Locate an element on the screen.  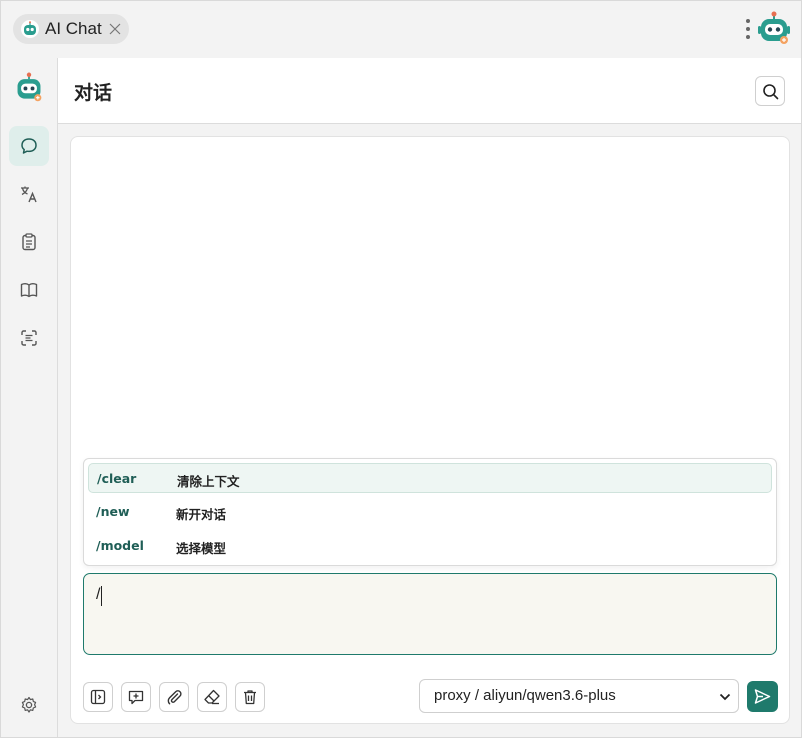
text-caret is located at coordinates (101, 596).